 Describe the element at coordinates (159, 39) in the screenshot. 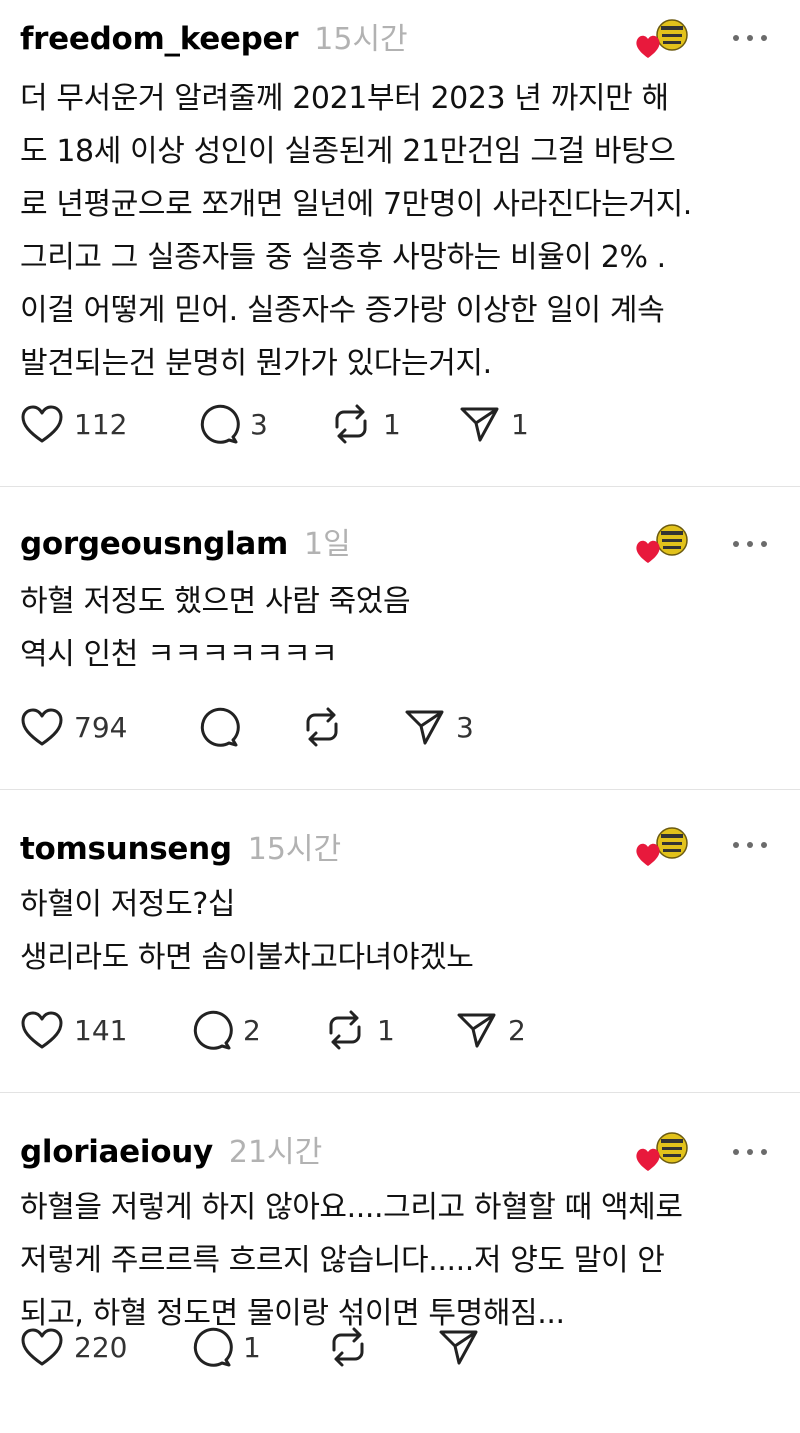

I see `username: freedom_keeper` at that location.